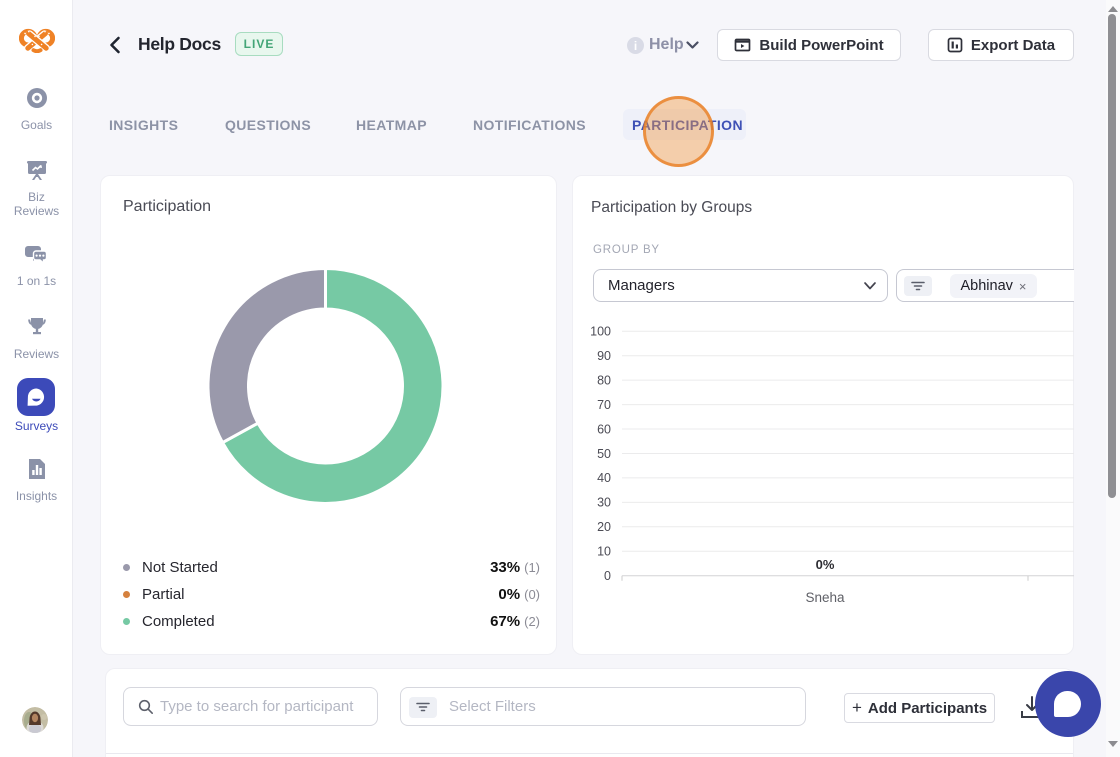 Image resolution: width=1120 pixels, height=757 pixels. I want to click on svg-text: 20, so click(604, 527).